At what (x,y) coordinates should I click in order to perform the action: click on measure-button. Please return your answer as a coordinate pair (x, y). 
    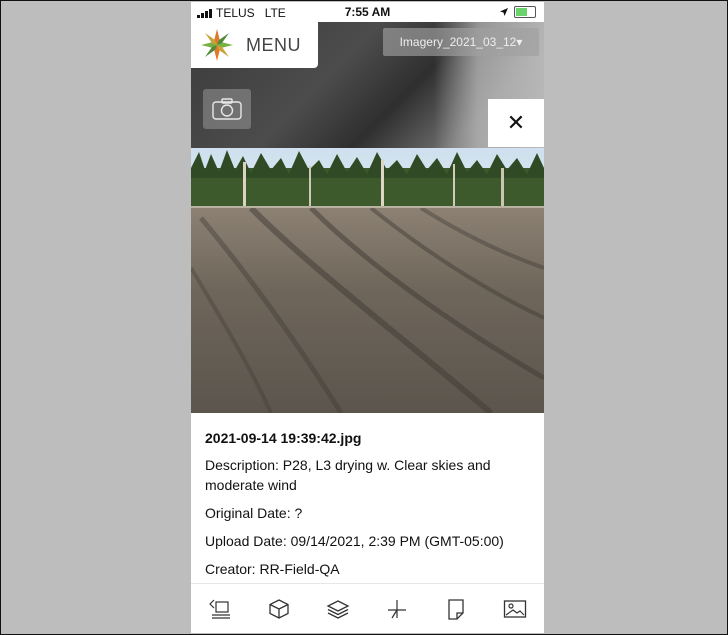
    Looking at the image, I should click on (220, 609).